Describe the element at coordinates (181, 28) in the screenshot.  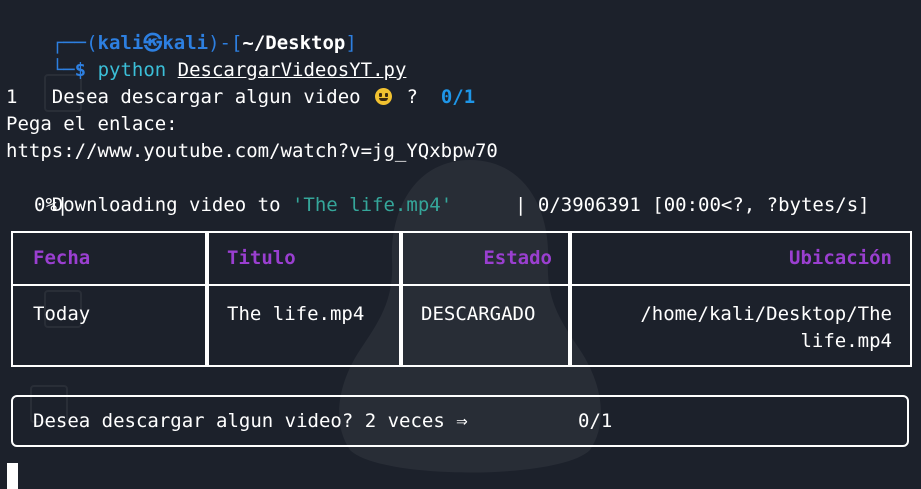
I see `prompt-line: ┌──(kali㉿kali)-[~/Desktop]` at that location.